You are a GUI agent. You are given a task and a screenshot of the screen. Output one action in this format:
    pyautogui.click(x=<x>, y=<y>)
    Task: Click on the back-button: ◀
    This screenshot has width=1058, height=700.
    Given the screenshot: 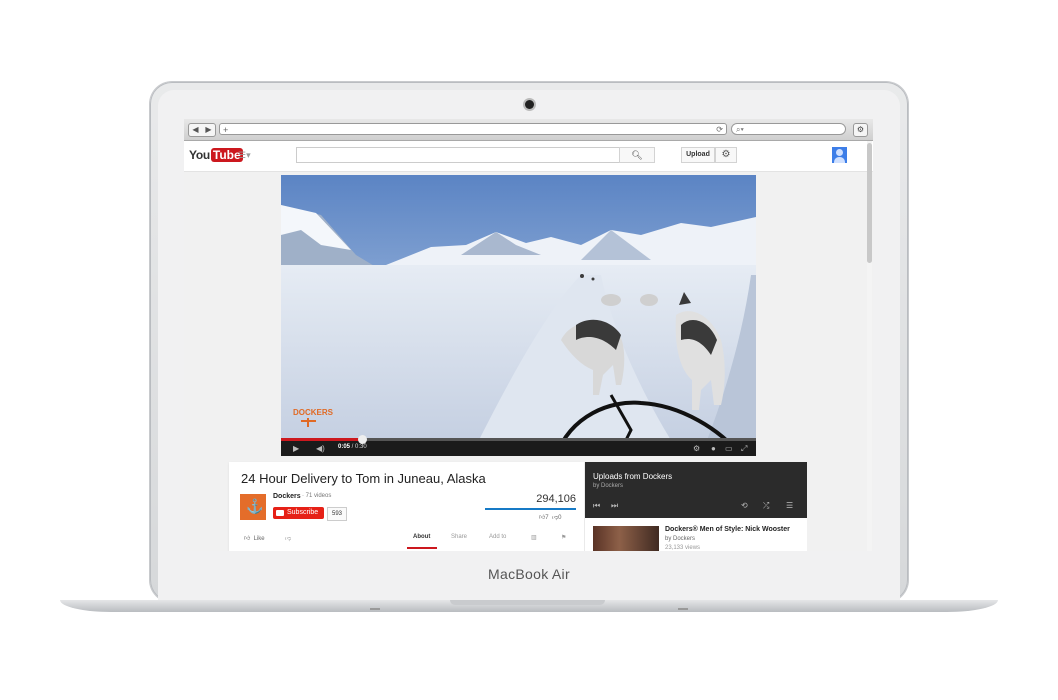 What is the action you would take?
    pyautogui.click(x=195, y=130)
    